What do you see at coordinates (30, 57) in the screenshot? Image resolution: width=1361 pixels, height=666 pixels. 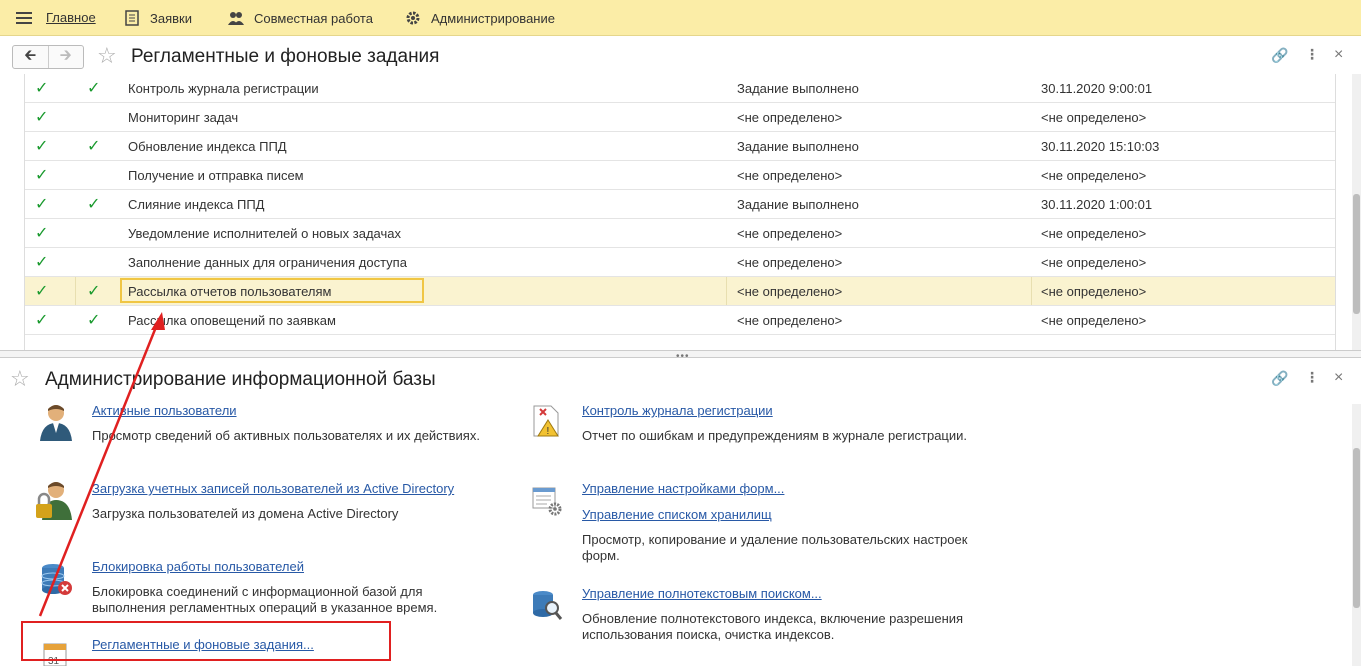 I see `back-arrow-icon: 🡰` at bounding box center [30, 57].